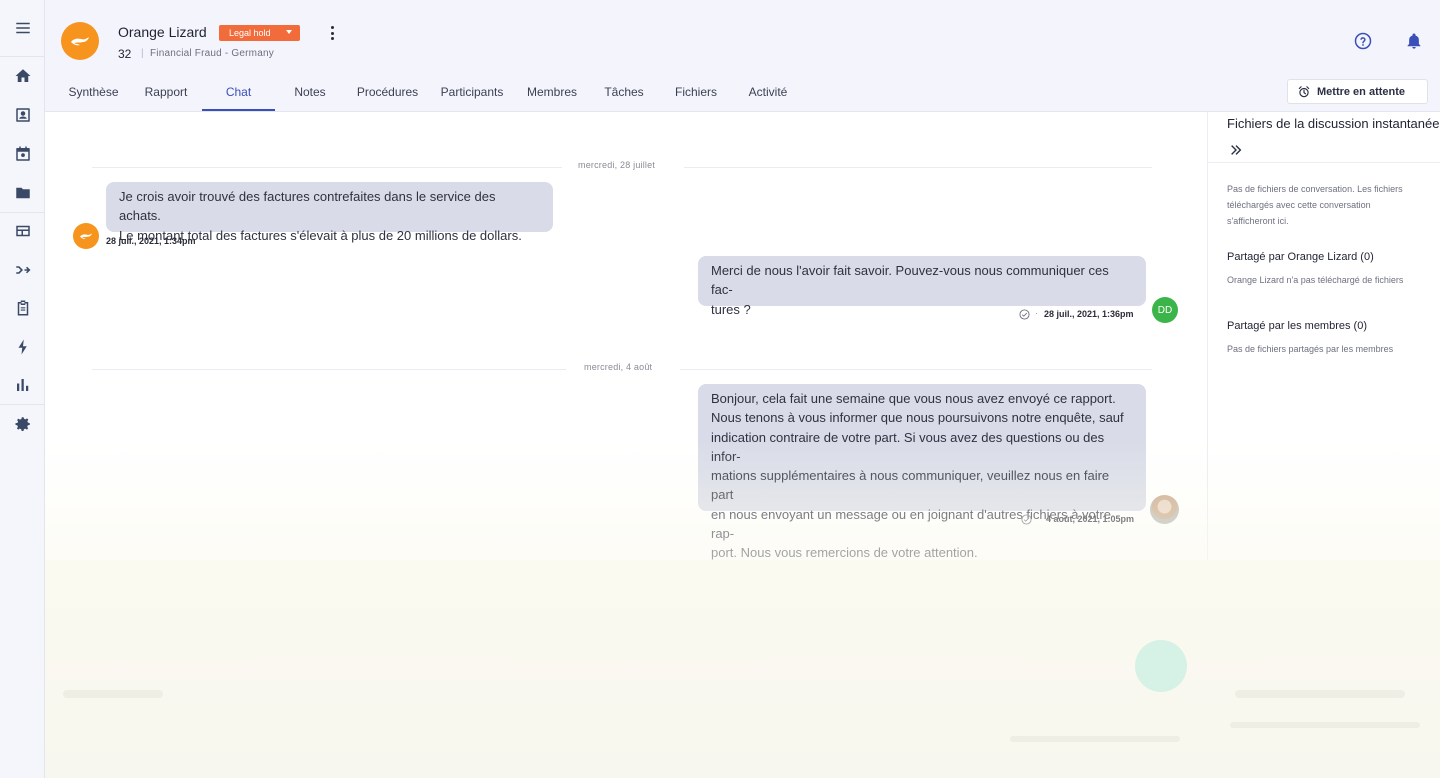 The image size is (1440, 778). Describe the element at coordinates (22, 308) in the screenshot. I see `clipboard-icon` at that location.